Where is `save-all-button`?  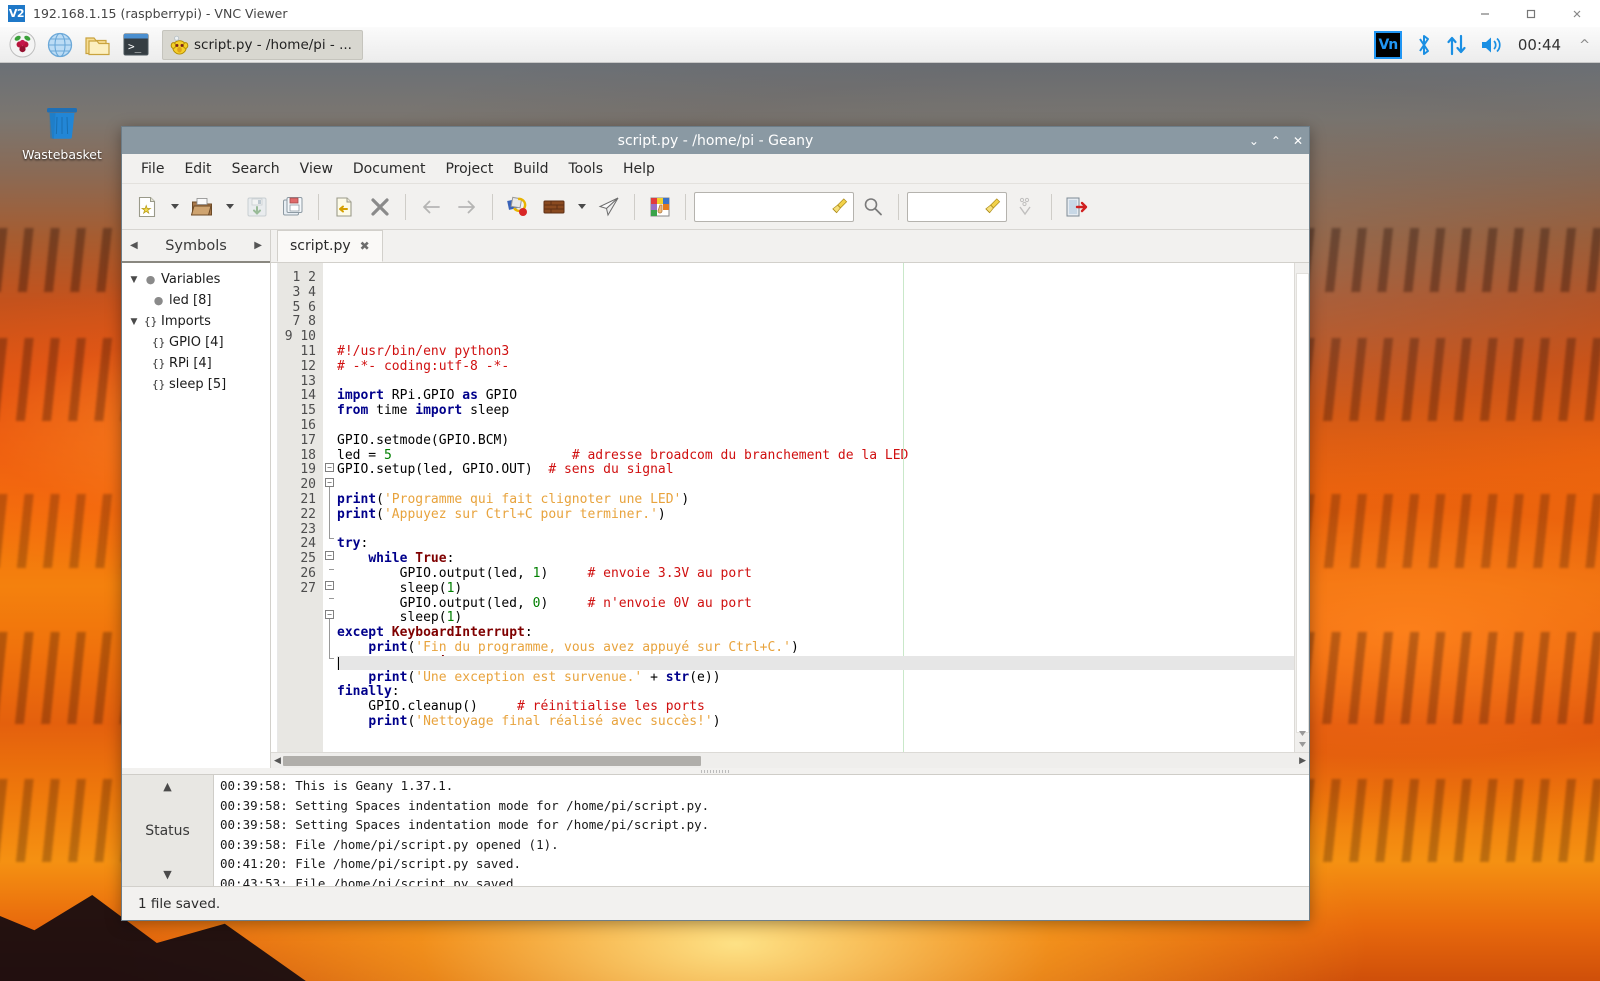
save-all-button is located at coordinates (293, 207).